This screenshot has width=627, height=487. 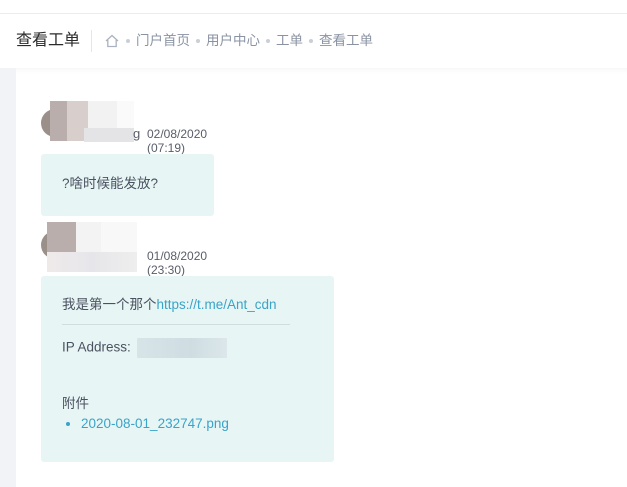 I want to click on breadcrumb-tickets: 工单, so click(x=289, y=41).